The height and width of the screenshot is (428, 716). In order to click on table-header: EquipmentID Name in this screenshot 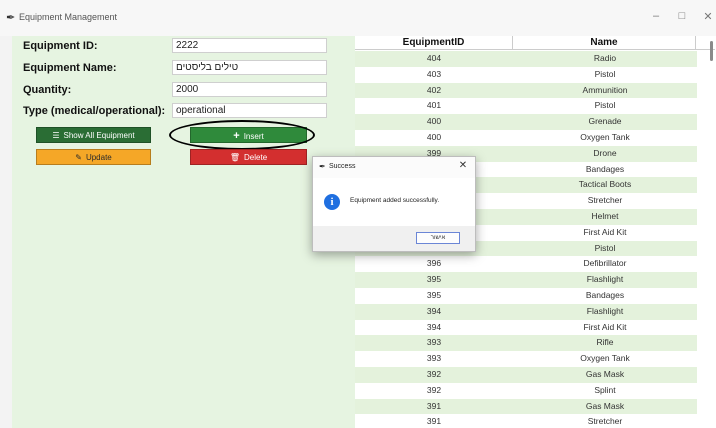, I will do `click(535, 43)`.